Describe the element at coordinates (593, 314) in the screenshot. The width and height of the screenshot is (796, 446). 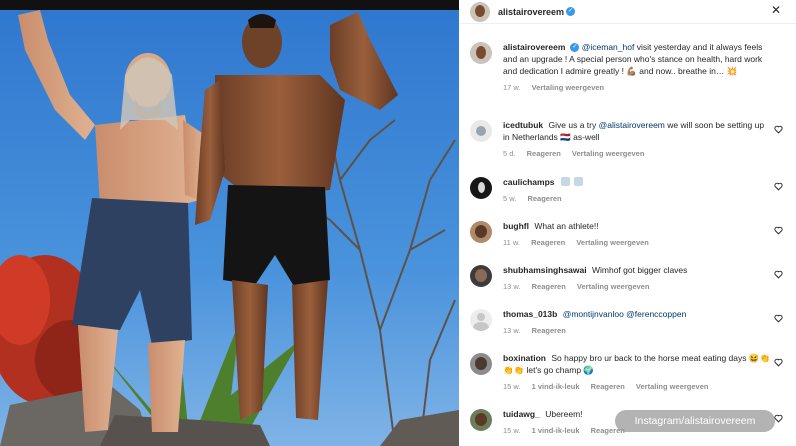
I see `mention-link: @montijnvanloo` at that location.